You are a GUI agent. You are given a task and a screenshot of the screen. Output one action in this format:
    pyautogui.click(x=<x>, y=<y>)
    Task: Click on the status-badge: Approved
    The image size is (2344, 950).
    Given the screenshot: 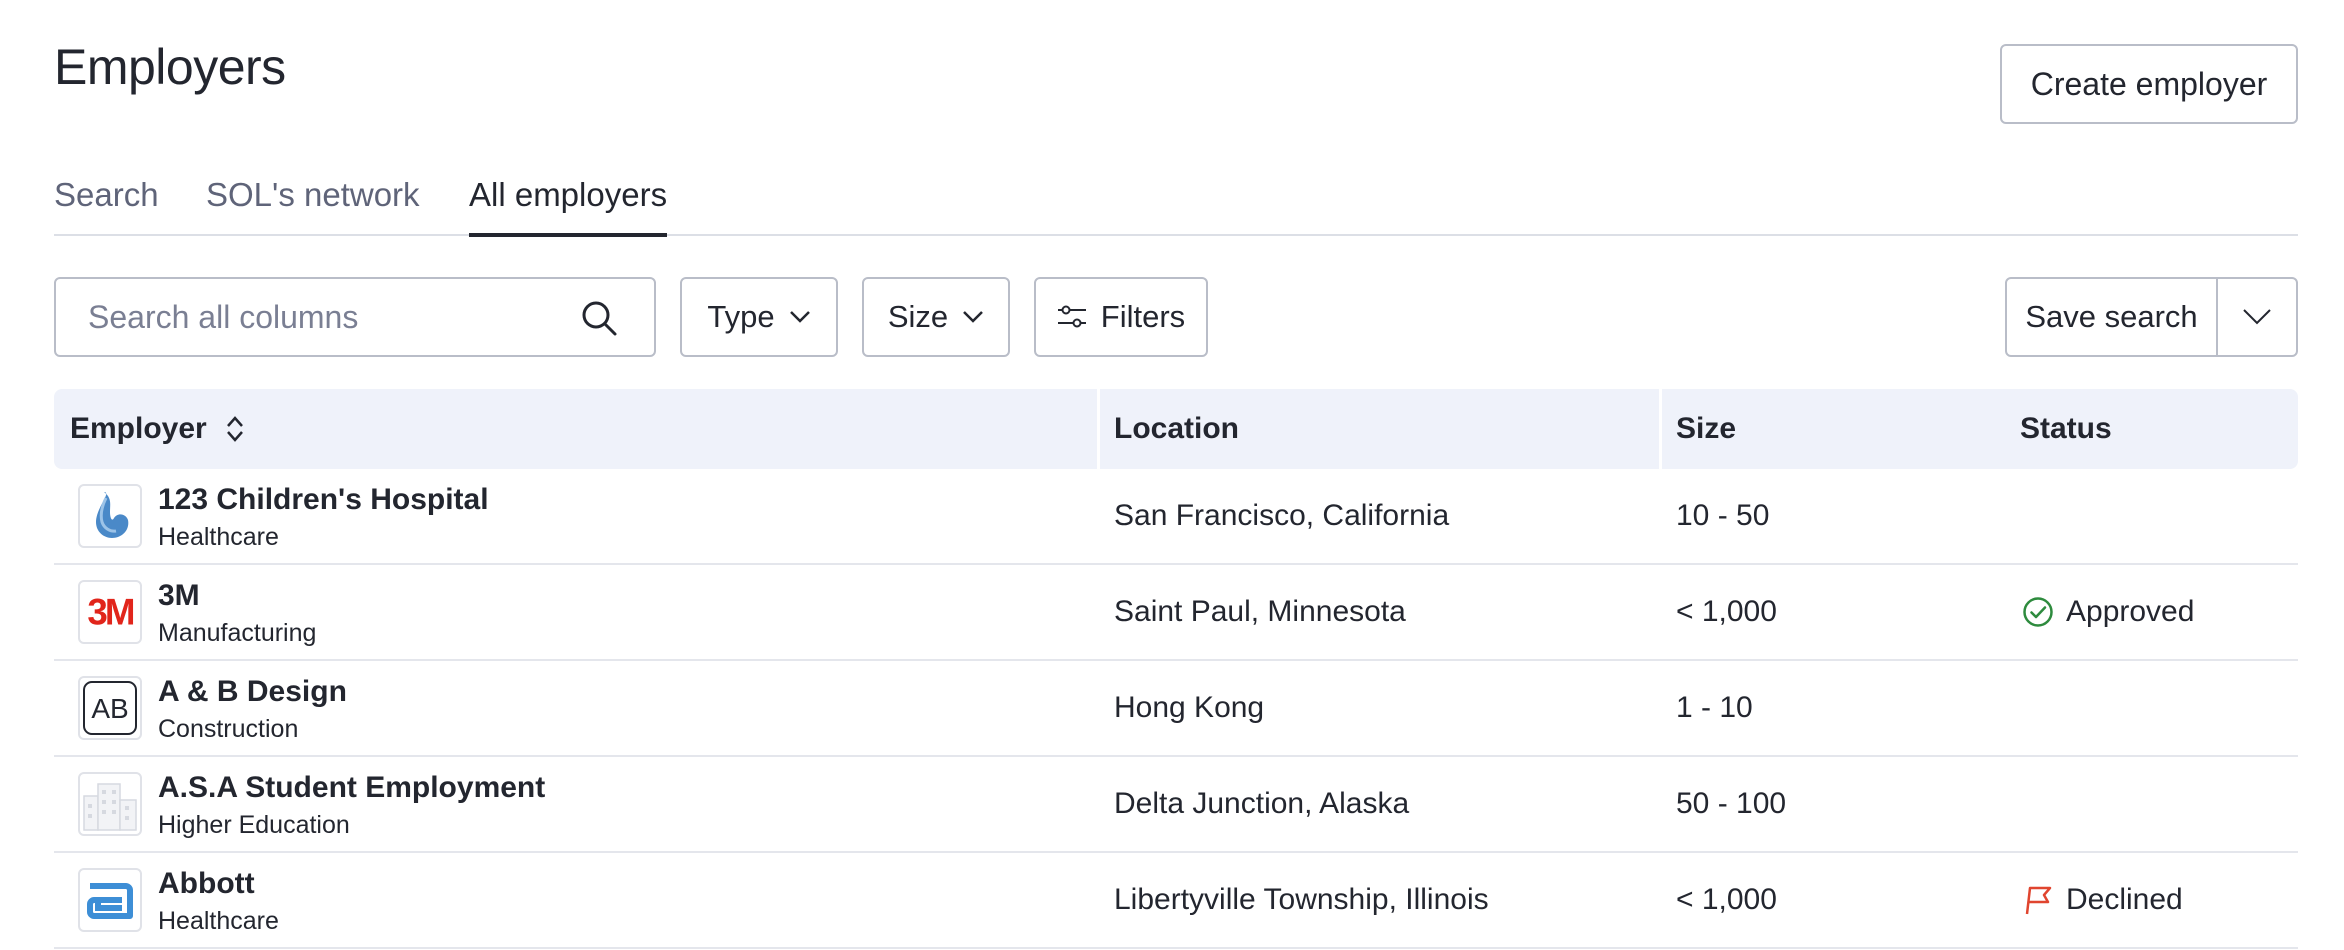 What is the action you would take?
    pyautogui.click(x=2108, y=612)
    